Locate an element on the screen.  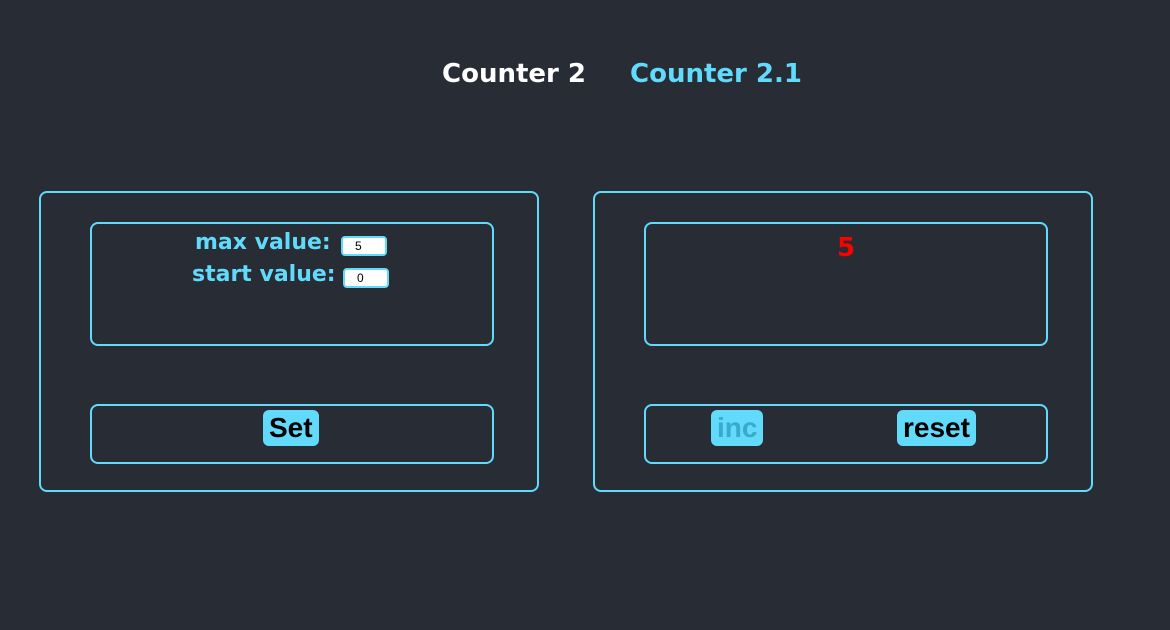
start-value-input is located at coordinates (366, 278).